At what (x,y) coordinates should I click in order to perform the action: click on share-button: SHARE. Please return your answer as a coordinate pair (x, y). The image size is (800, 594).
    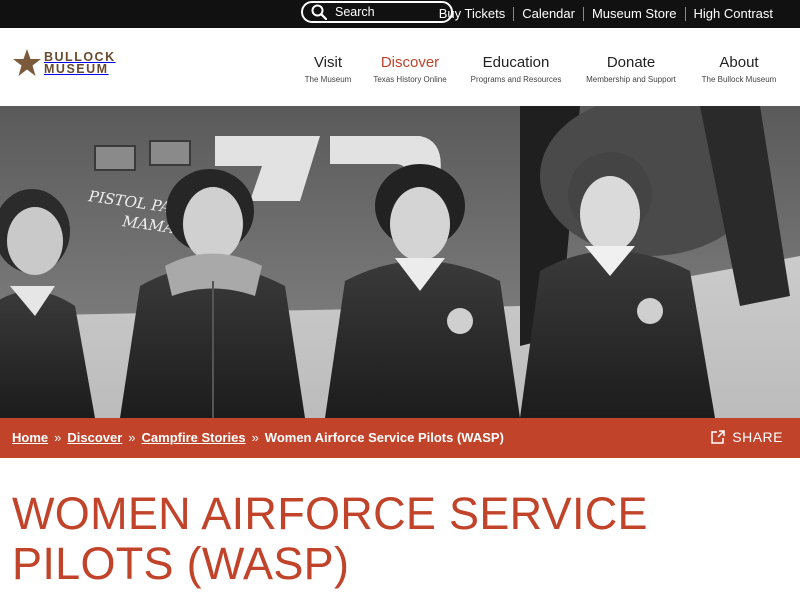
    Looking at the image, I should click on (747, 437).